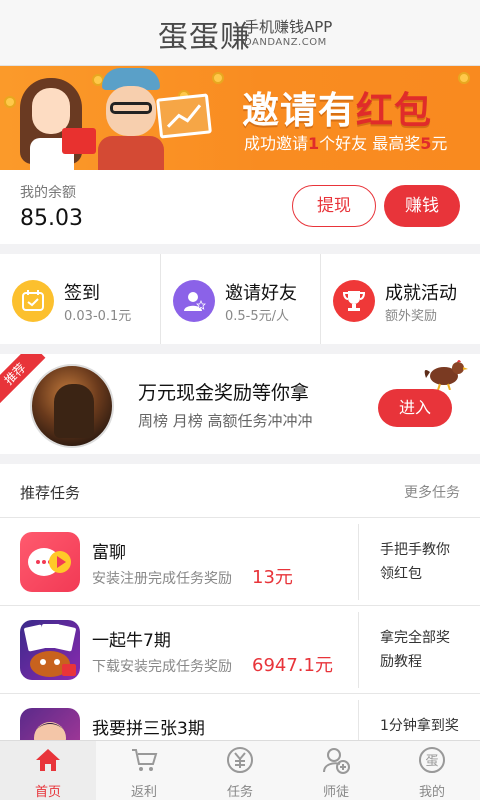 Image resolution: width=480 pixels, height=800 pixels. I want to click on trophy-icon, so click(354, 301).